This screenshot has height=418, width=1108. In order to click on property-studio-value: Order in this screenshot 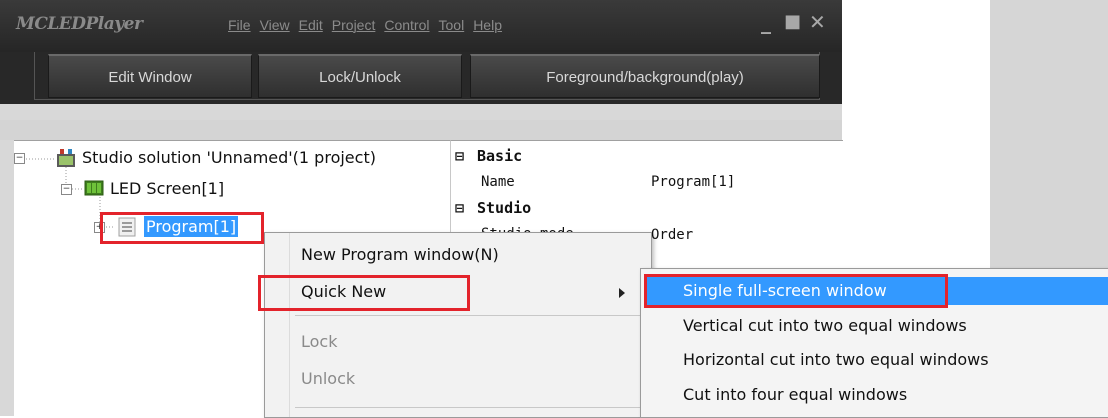, I will do `click(672, 235)`.